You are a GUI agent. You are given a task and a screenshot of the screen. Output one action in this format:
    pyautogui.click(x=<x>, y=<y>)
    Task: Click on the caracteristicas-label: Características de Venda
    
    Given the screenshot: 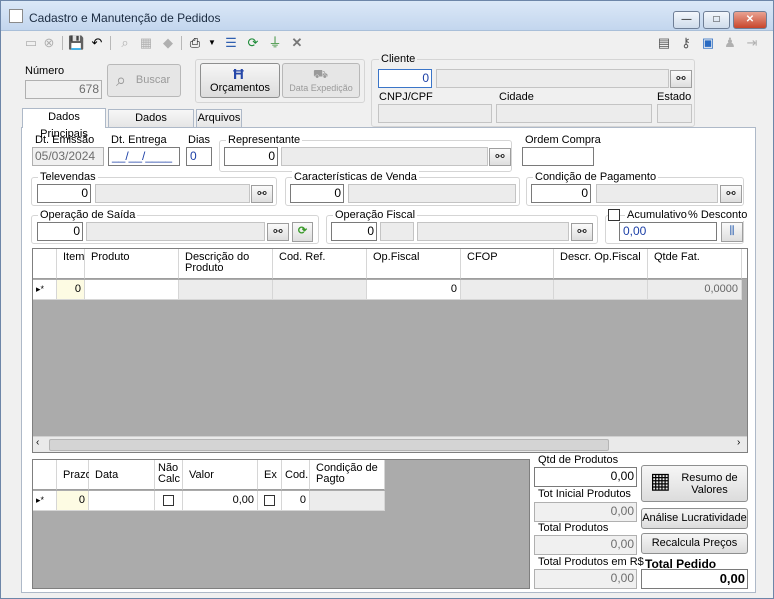 What is the action you would take?
    pyautogui.click(x=355, y=177)
    